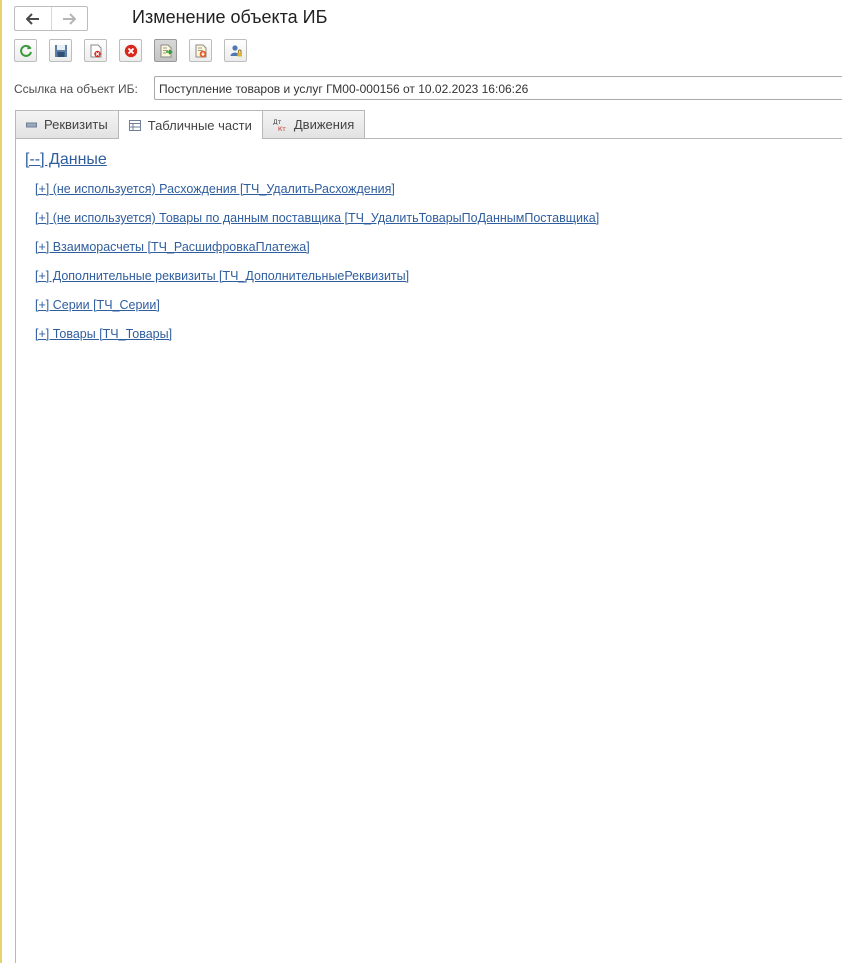 This screenshot has width=842, height=963. I want to click on table-icon, so click(134, 125).